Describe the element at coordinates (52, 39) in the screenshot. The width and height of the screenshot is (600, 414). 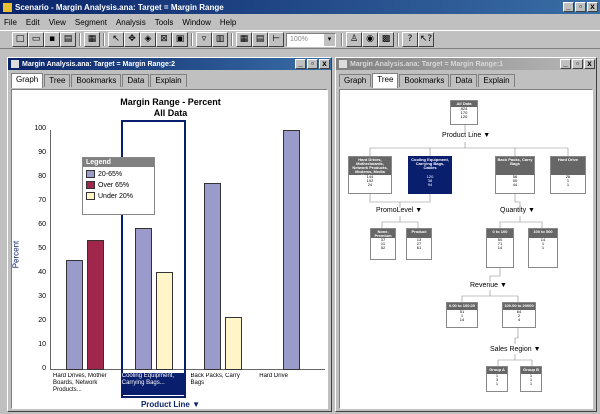
I see `save-icon: ▪` at that location.